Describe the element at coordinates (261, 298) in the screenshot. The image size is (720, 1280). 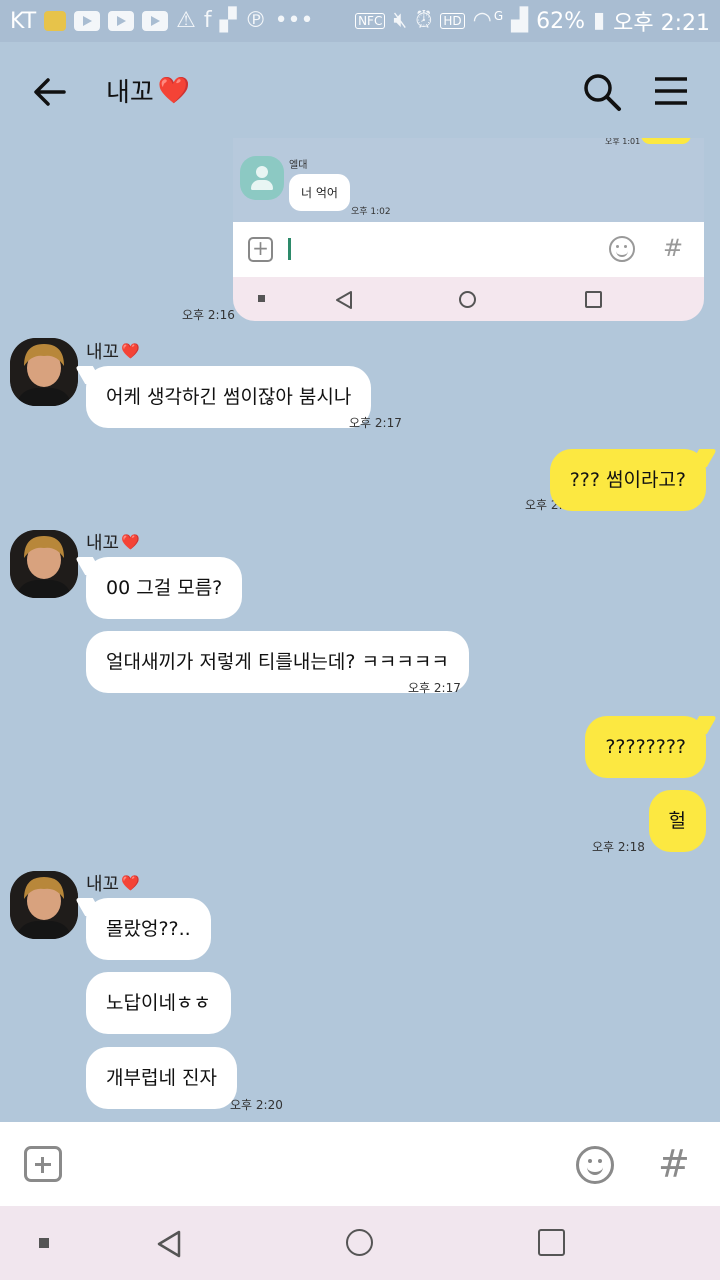
I see `embedded-recent-dot-icon` at that location.